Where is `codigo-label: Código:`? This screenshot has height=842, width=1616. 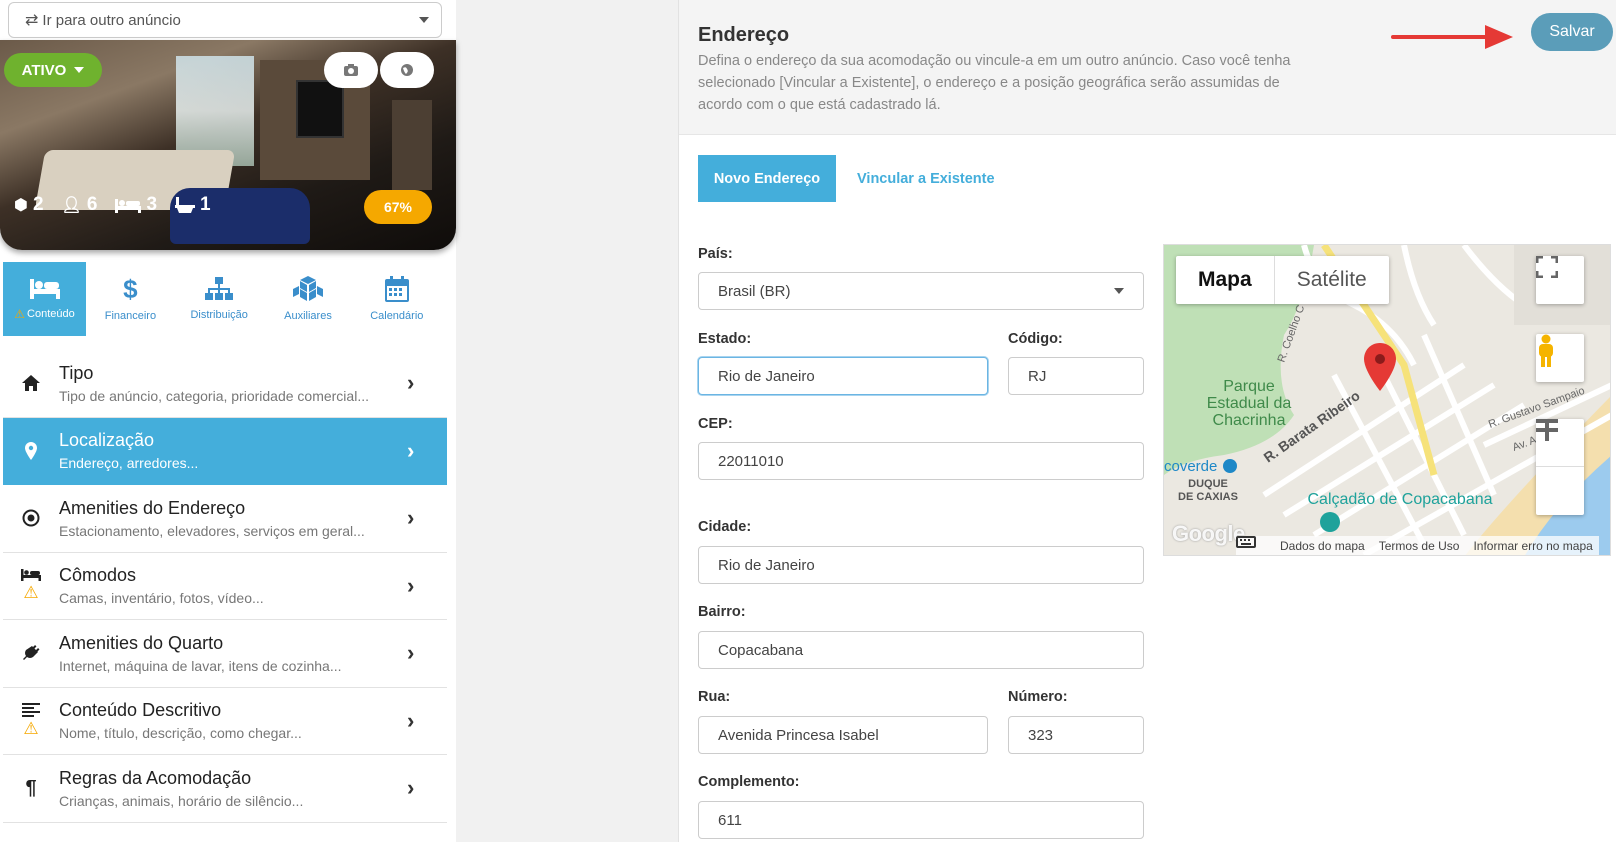 codigo-label: Código: is located at coordinates (1035, 339).